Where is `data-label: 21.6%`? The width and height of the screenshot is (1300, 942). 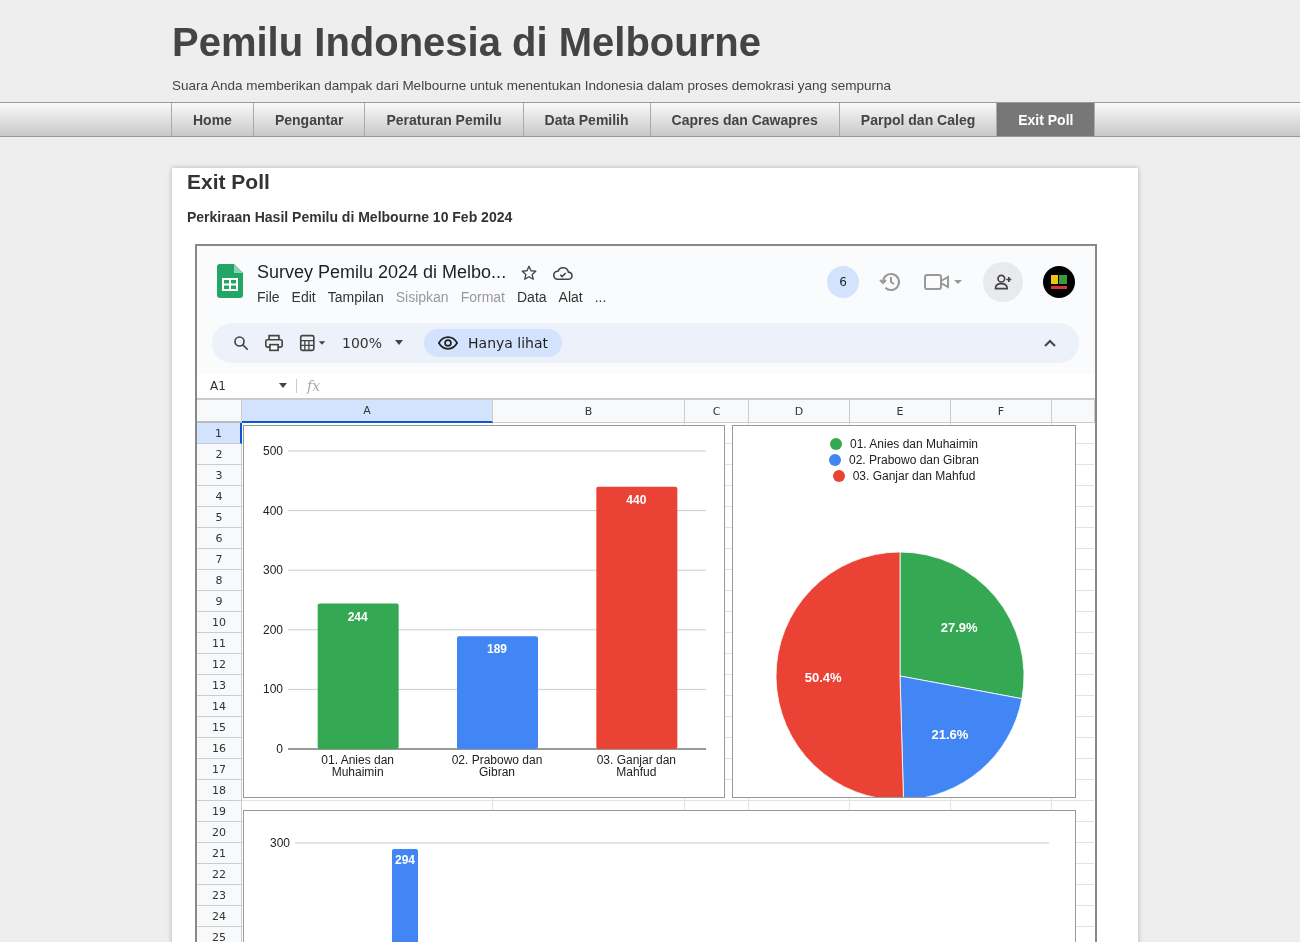 data-label: 21.6% is located at coordinates (949, 735).